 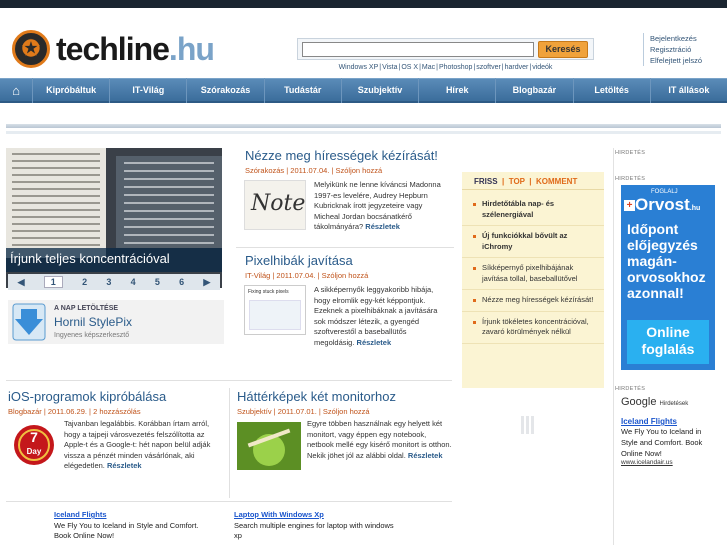 What do you see at coordinates (418, 49) in the screenshot?
I see `search-input` at bounding box center [418, 49].